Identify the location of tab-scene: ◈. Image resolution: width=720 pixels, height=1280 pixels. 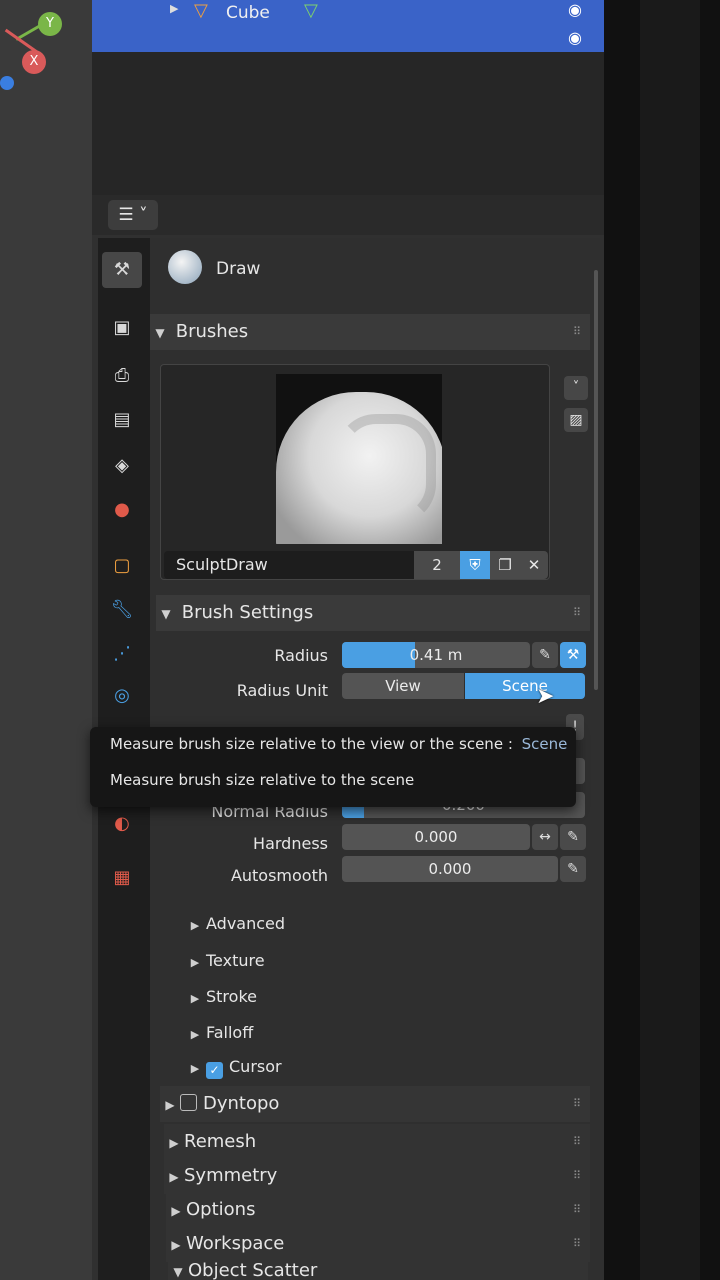
(122, 466).